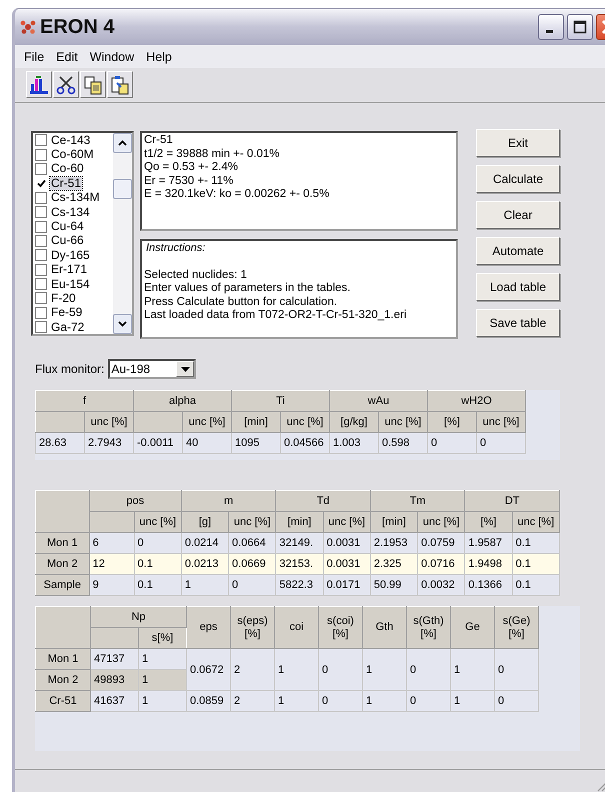 The width and height of the screenshot is (605, 792). I want to click on toolbar-button, so click(120, 84).